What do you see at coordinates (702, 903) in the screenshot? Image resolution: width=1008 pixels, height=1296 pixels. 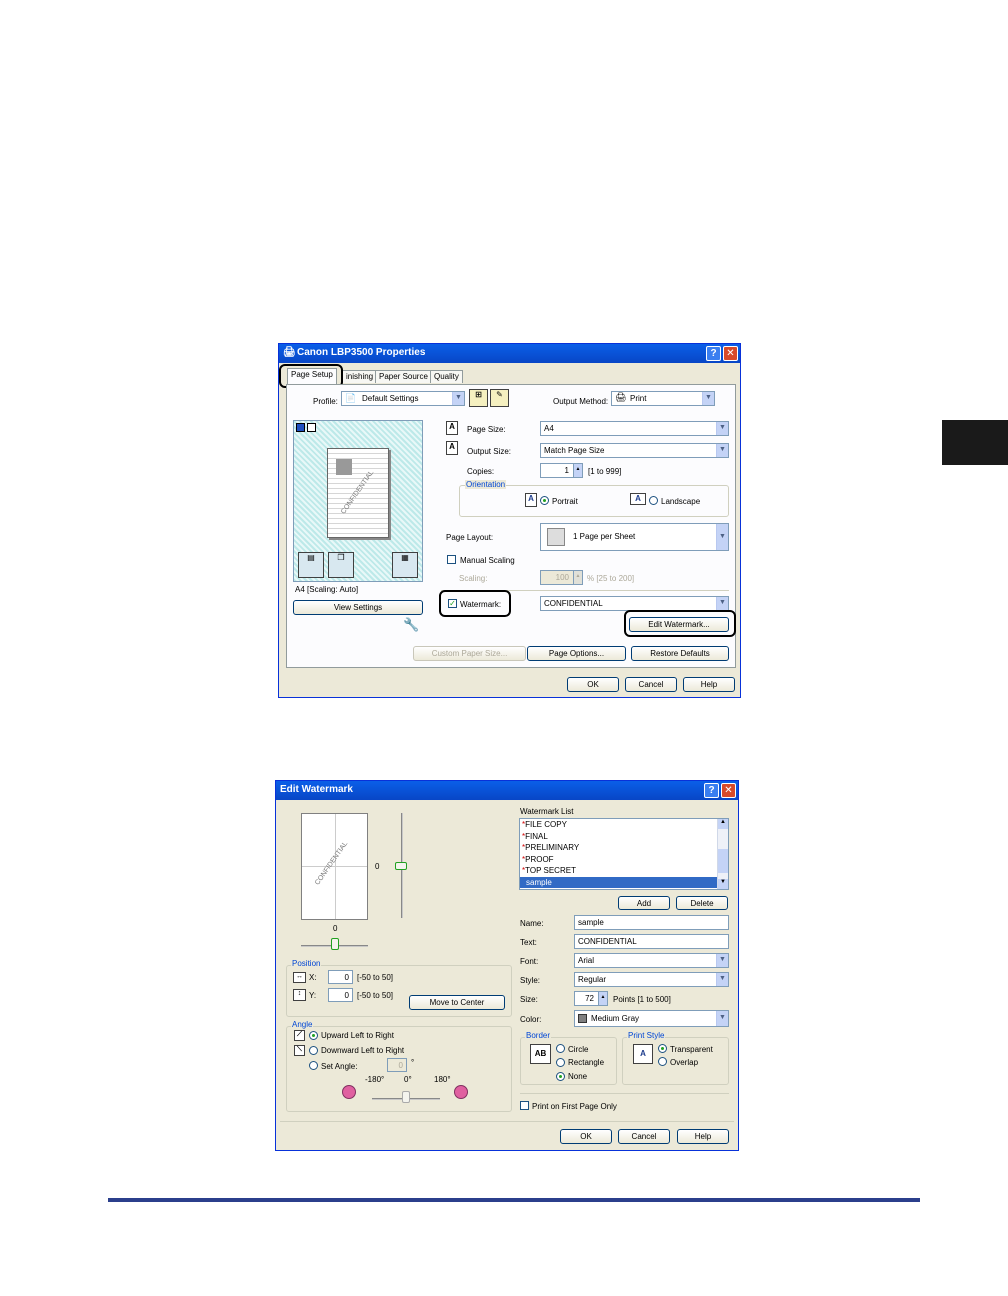 I see `delete-button: Delete` at bounding box center [702, 903].